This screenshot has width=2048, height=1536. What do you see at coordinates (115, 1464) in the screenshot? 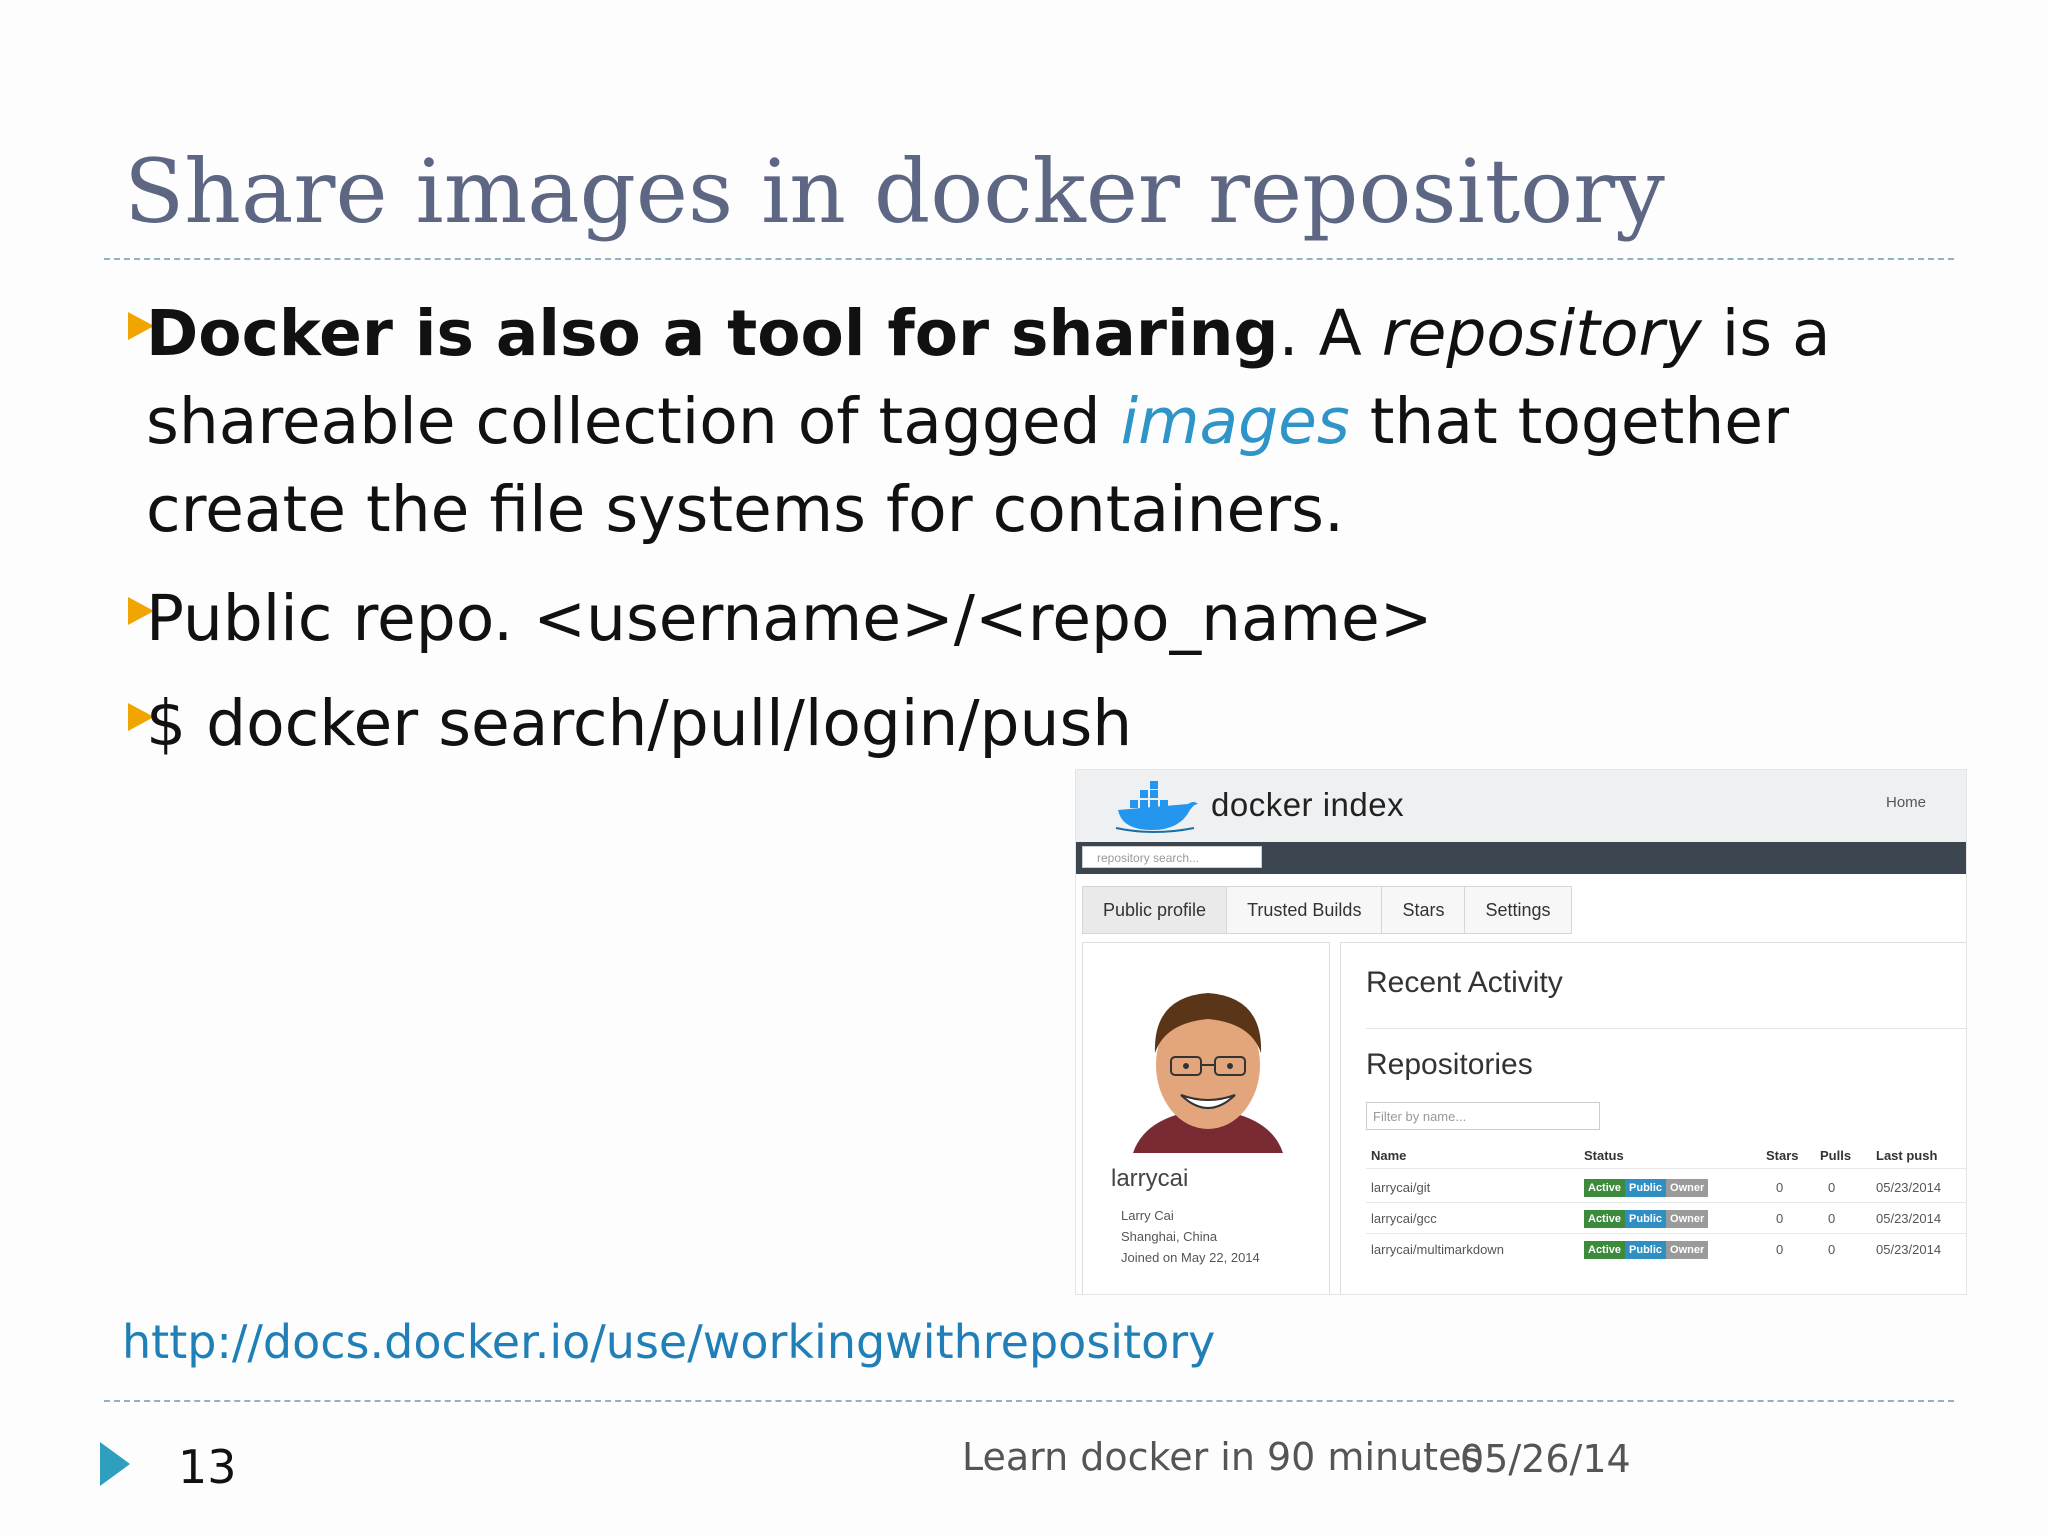
I see `footer-play-icon` at bounding box center [115, 1464].